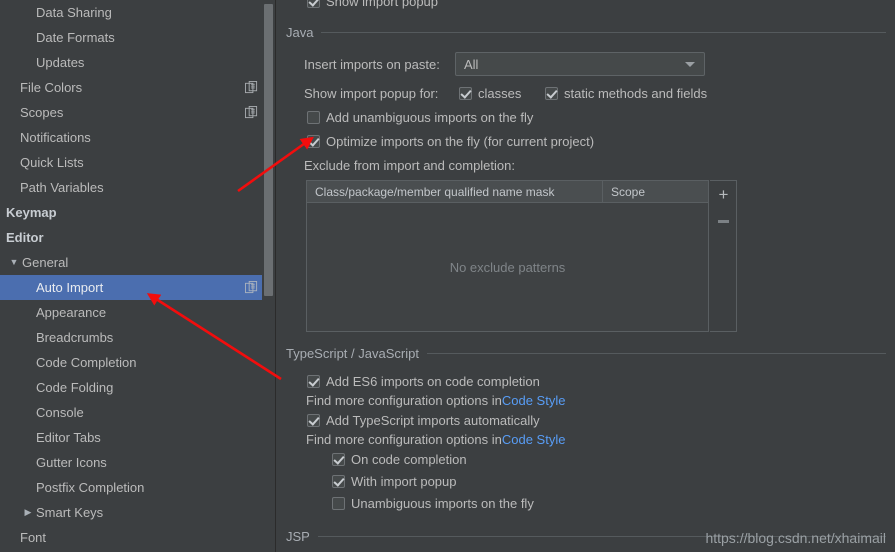  I want to click on with-import-popup-checkbox, so click(338, 481).